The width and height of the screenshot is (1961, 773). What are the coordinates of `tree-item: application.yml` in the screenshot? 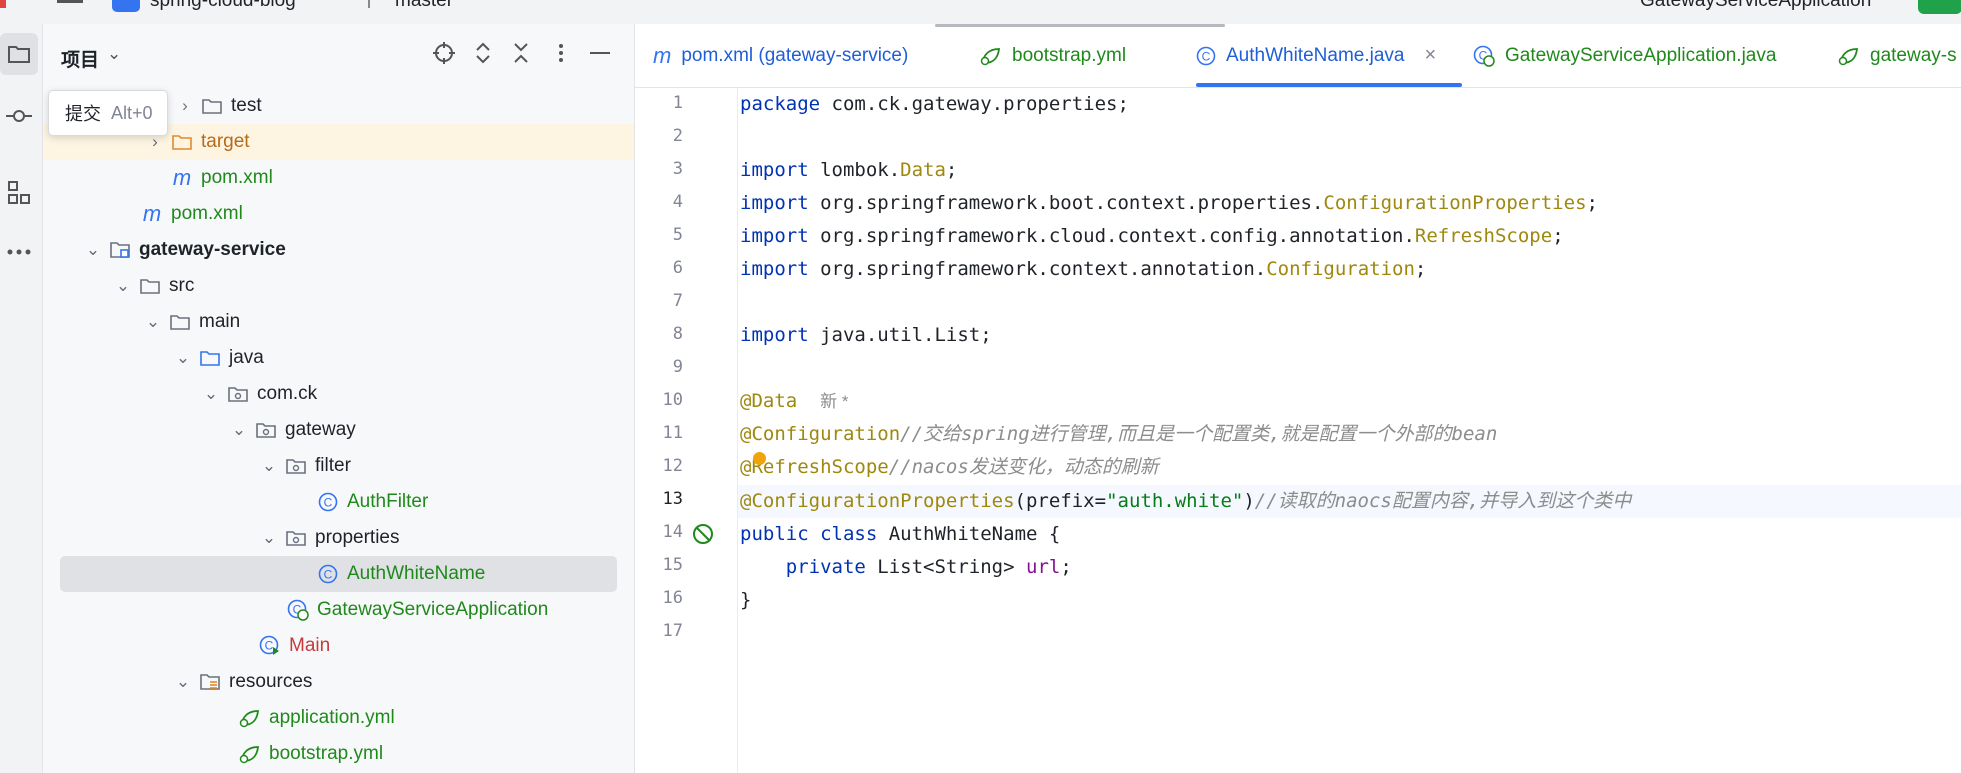 It's located at (338, 718).